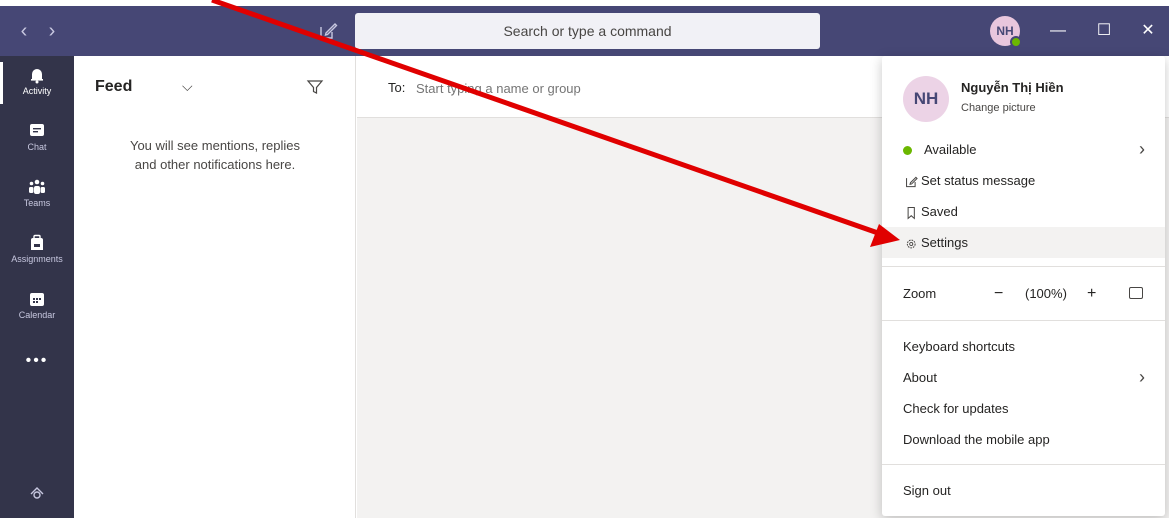 This screenshot has width=1169, height=518. Describe the element at coordinates (187, 86) in the screenshot. I see `chevron-down-icon: ⌵` at that location.